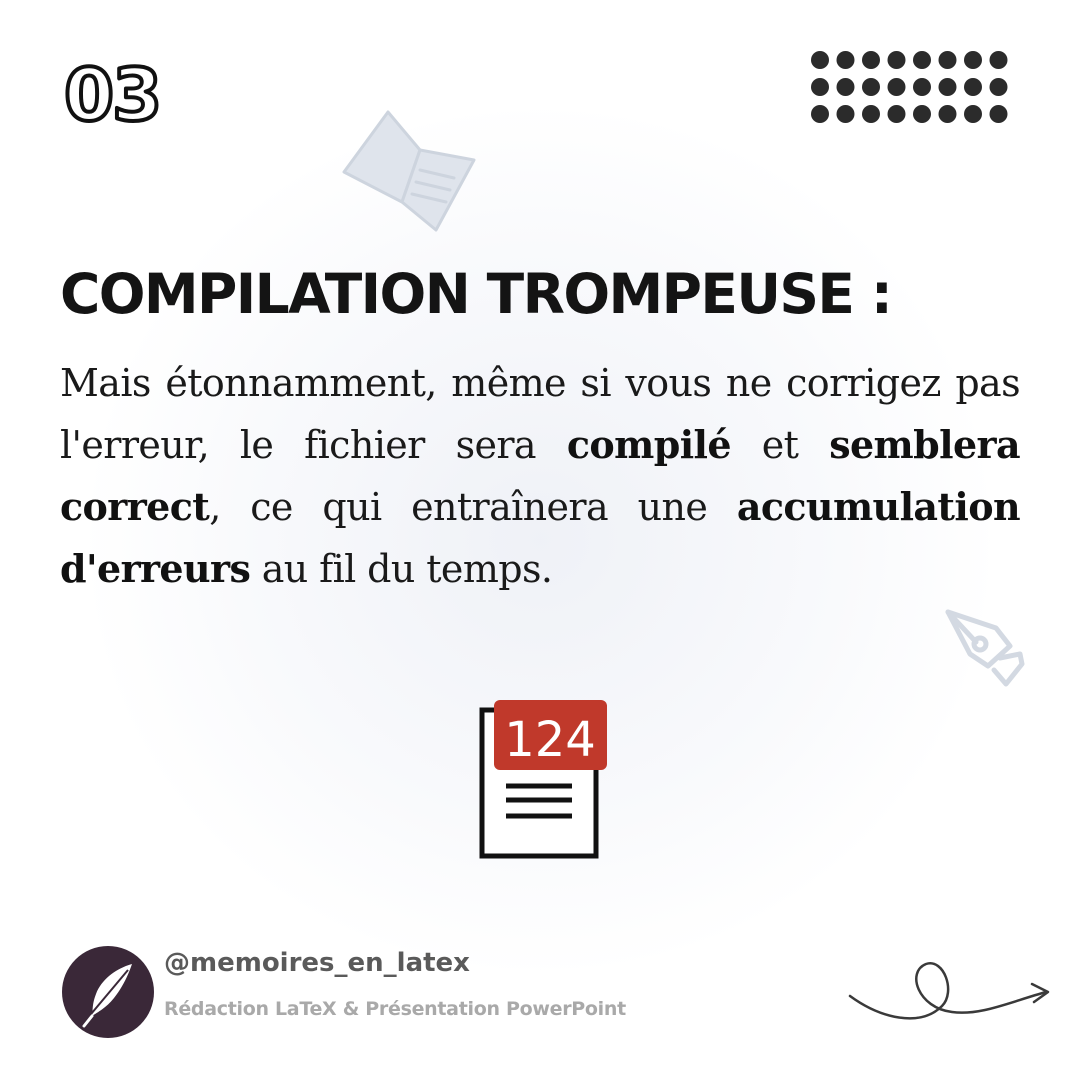  I want to click on account-handle: @memoires_en_latex, so click(317, 963).